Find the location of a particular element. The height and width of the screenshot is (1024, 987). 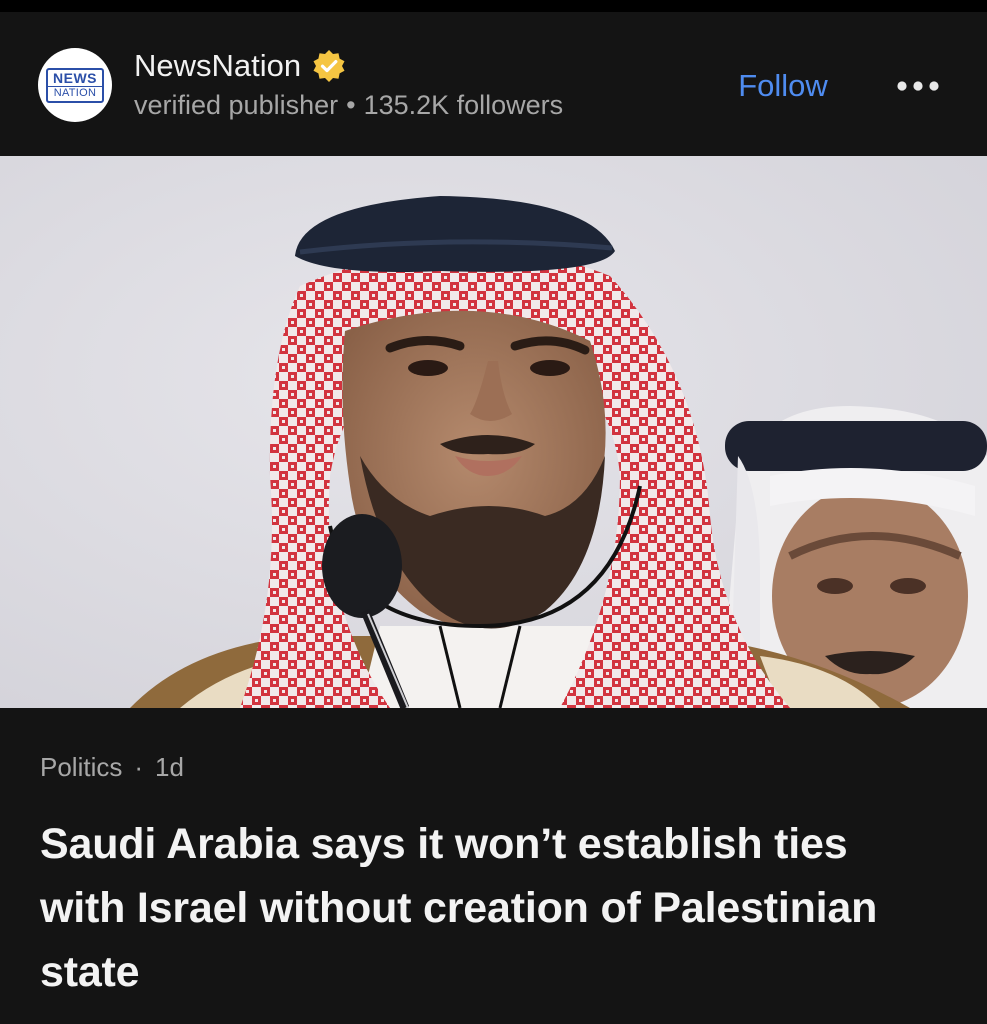

logo-text-nation: NATION is located at coordinates (75, 92).